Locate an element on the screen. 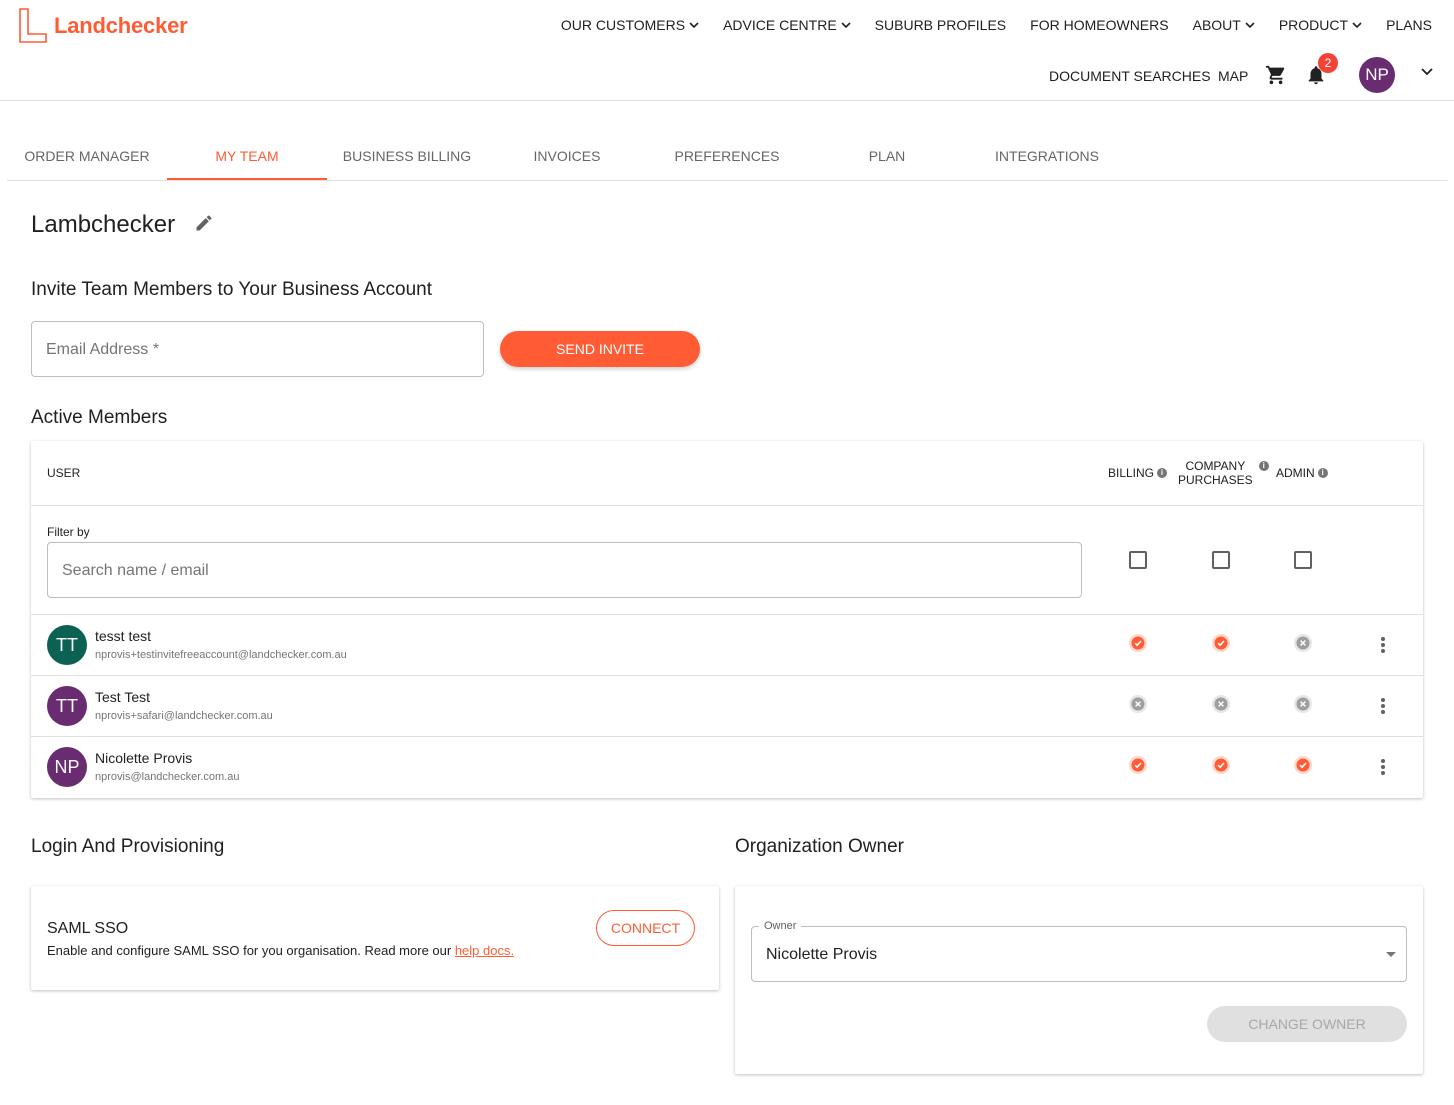 The width and height of the screenshot is (1454, 1105). nav-label: SUBURB PROFILES is located at coordinates (940, 25).